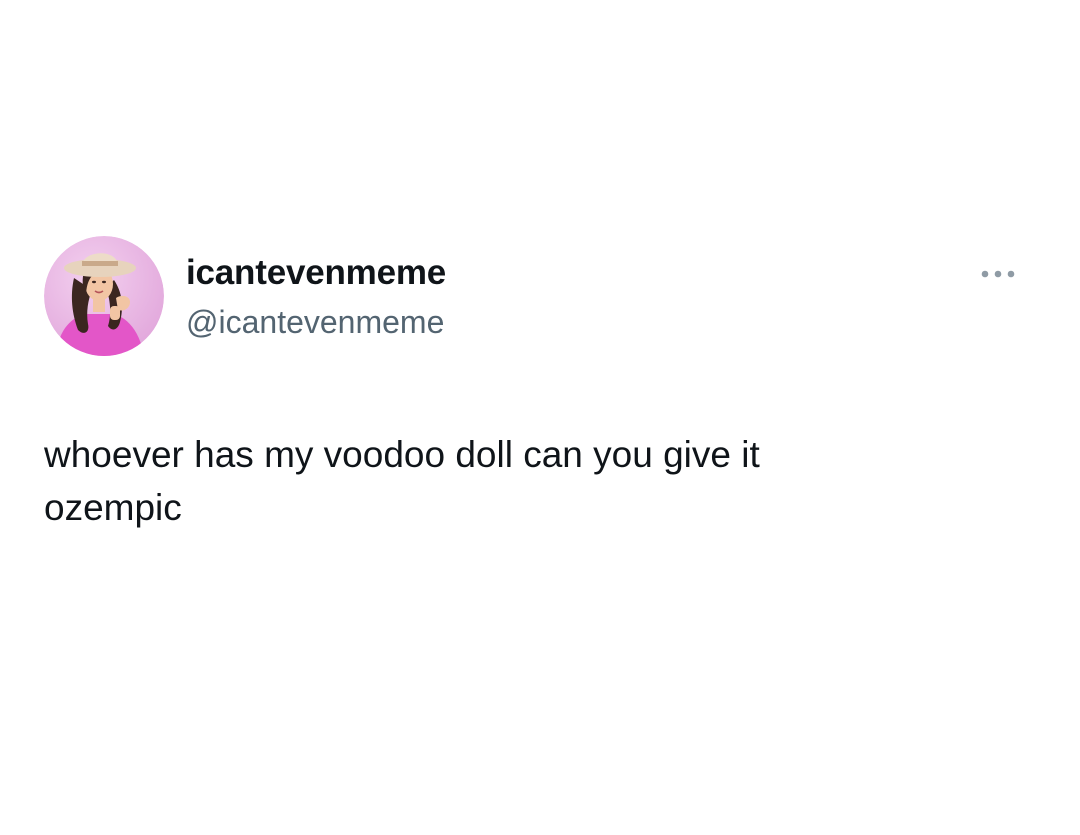  What do you see at coordinates (316, 273) in the screenshot?
I see `display-name: icantevenmeme` at bounding box center [316, 273].